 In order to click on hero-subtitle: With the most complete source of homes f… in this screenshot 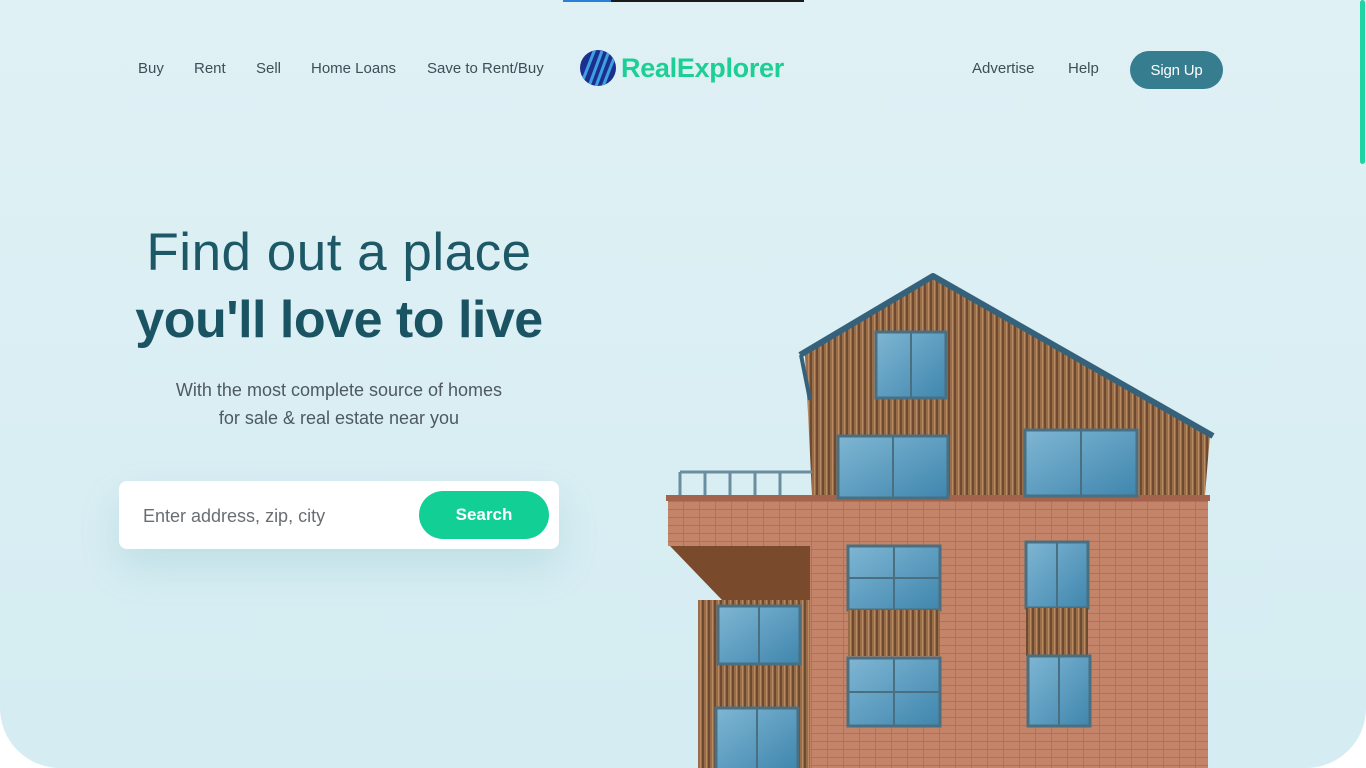, I will do `click(339, 404)`.